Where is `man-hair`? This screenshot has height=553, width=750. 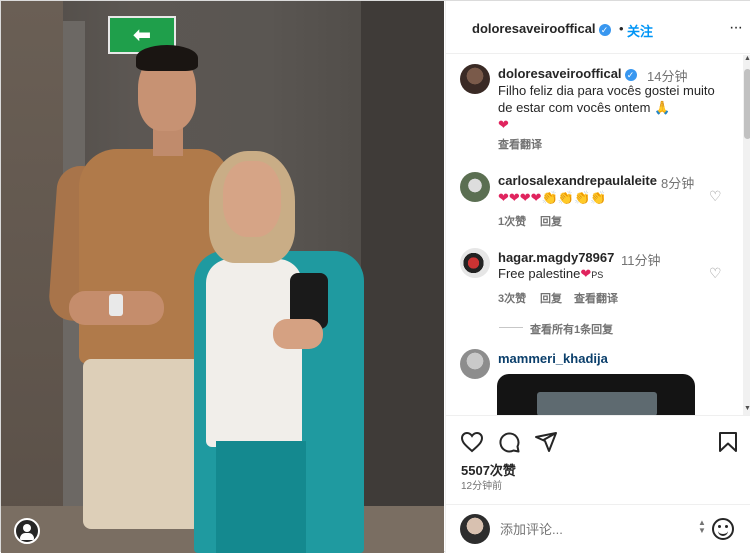
man-hair is located at coordinates (167, 58).